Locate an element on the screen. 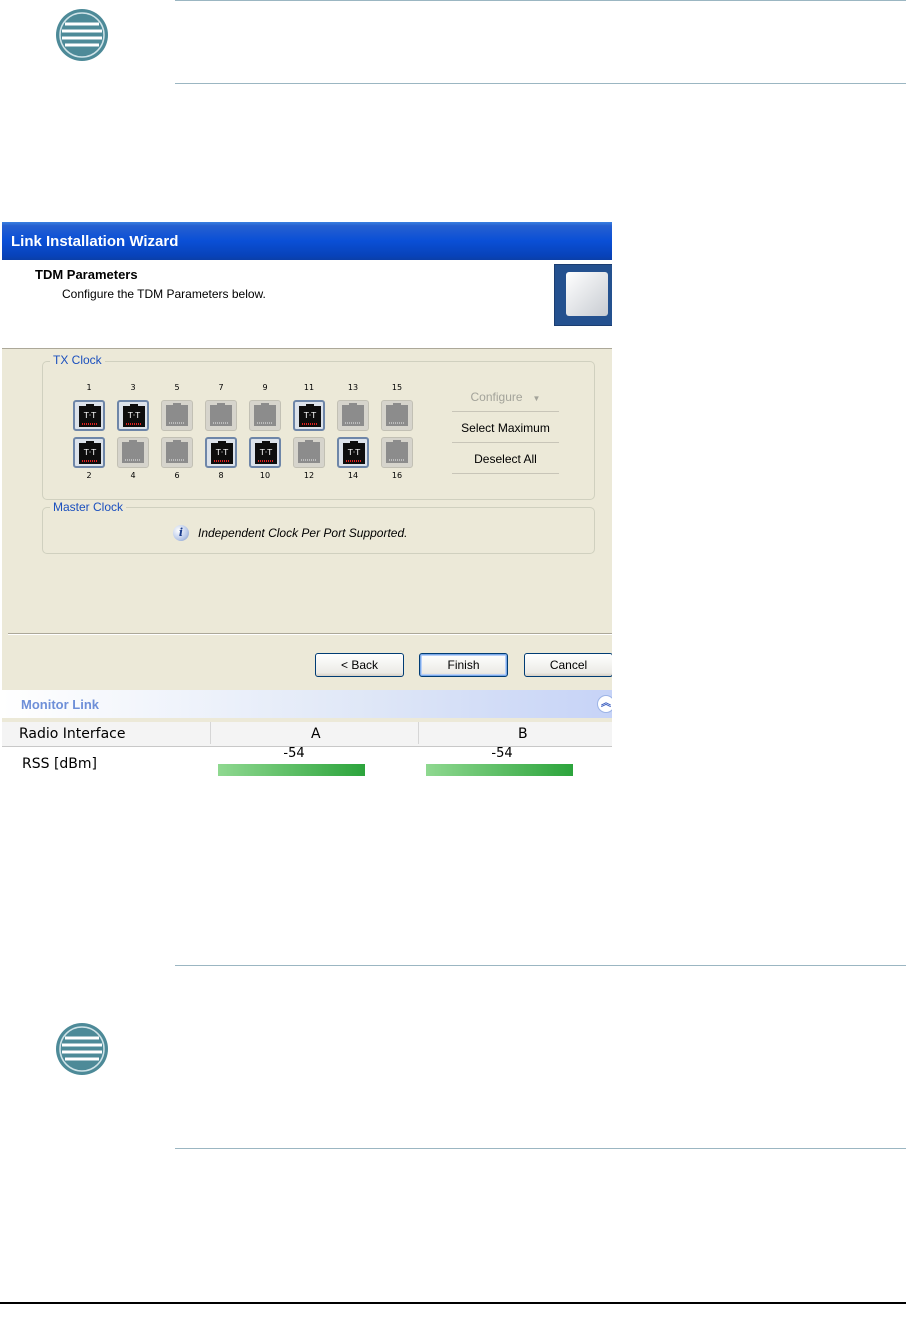 The width and height of the screenshot is (906, 1321). port-16-toggle is located at coordinates (397, 452).